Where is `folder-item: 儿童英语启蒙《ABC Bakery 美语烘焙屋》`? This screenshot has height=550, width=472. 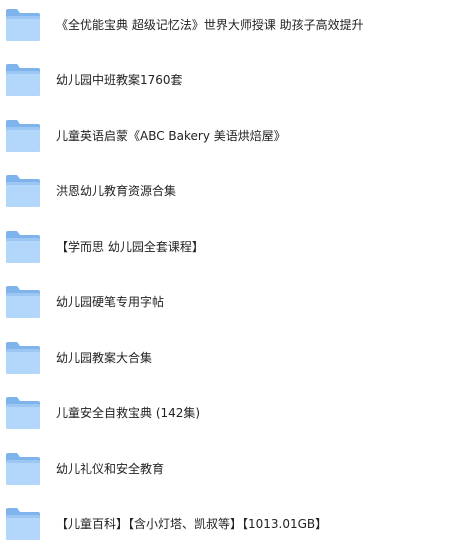
folder-item: 儿童英语启蒙《ABC Bakery 美语烘焙屋》 is located at coordinates (236, 136).